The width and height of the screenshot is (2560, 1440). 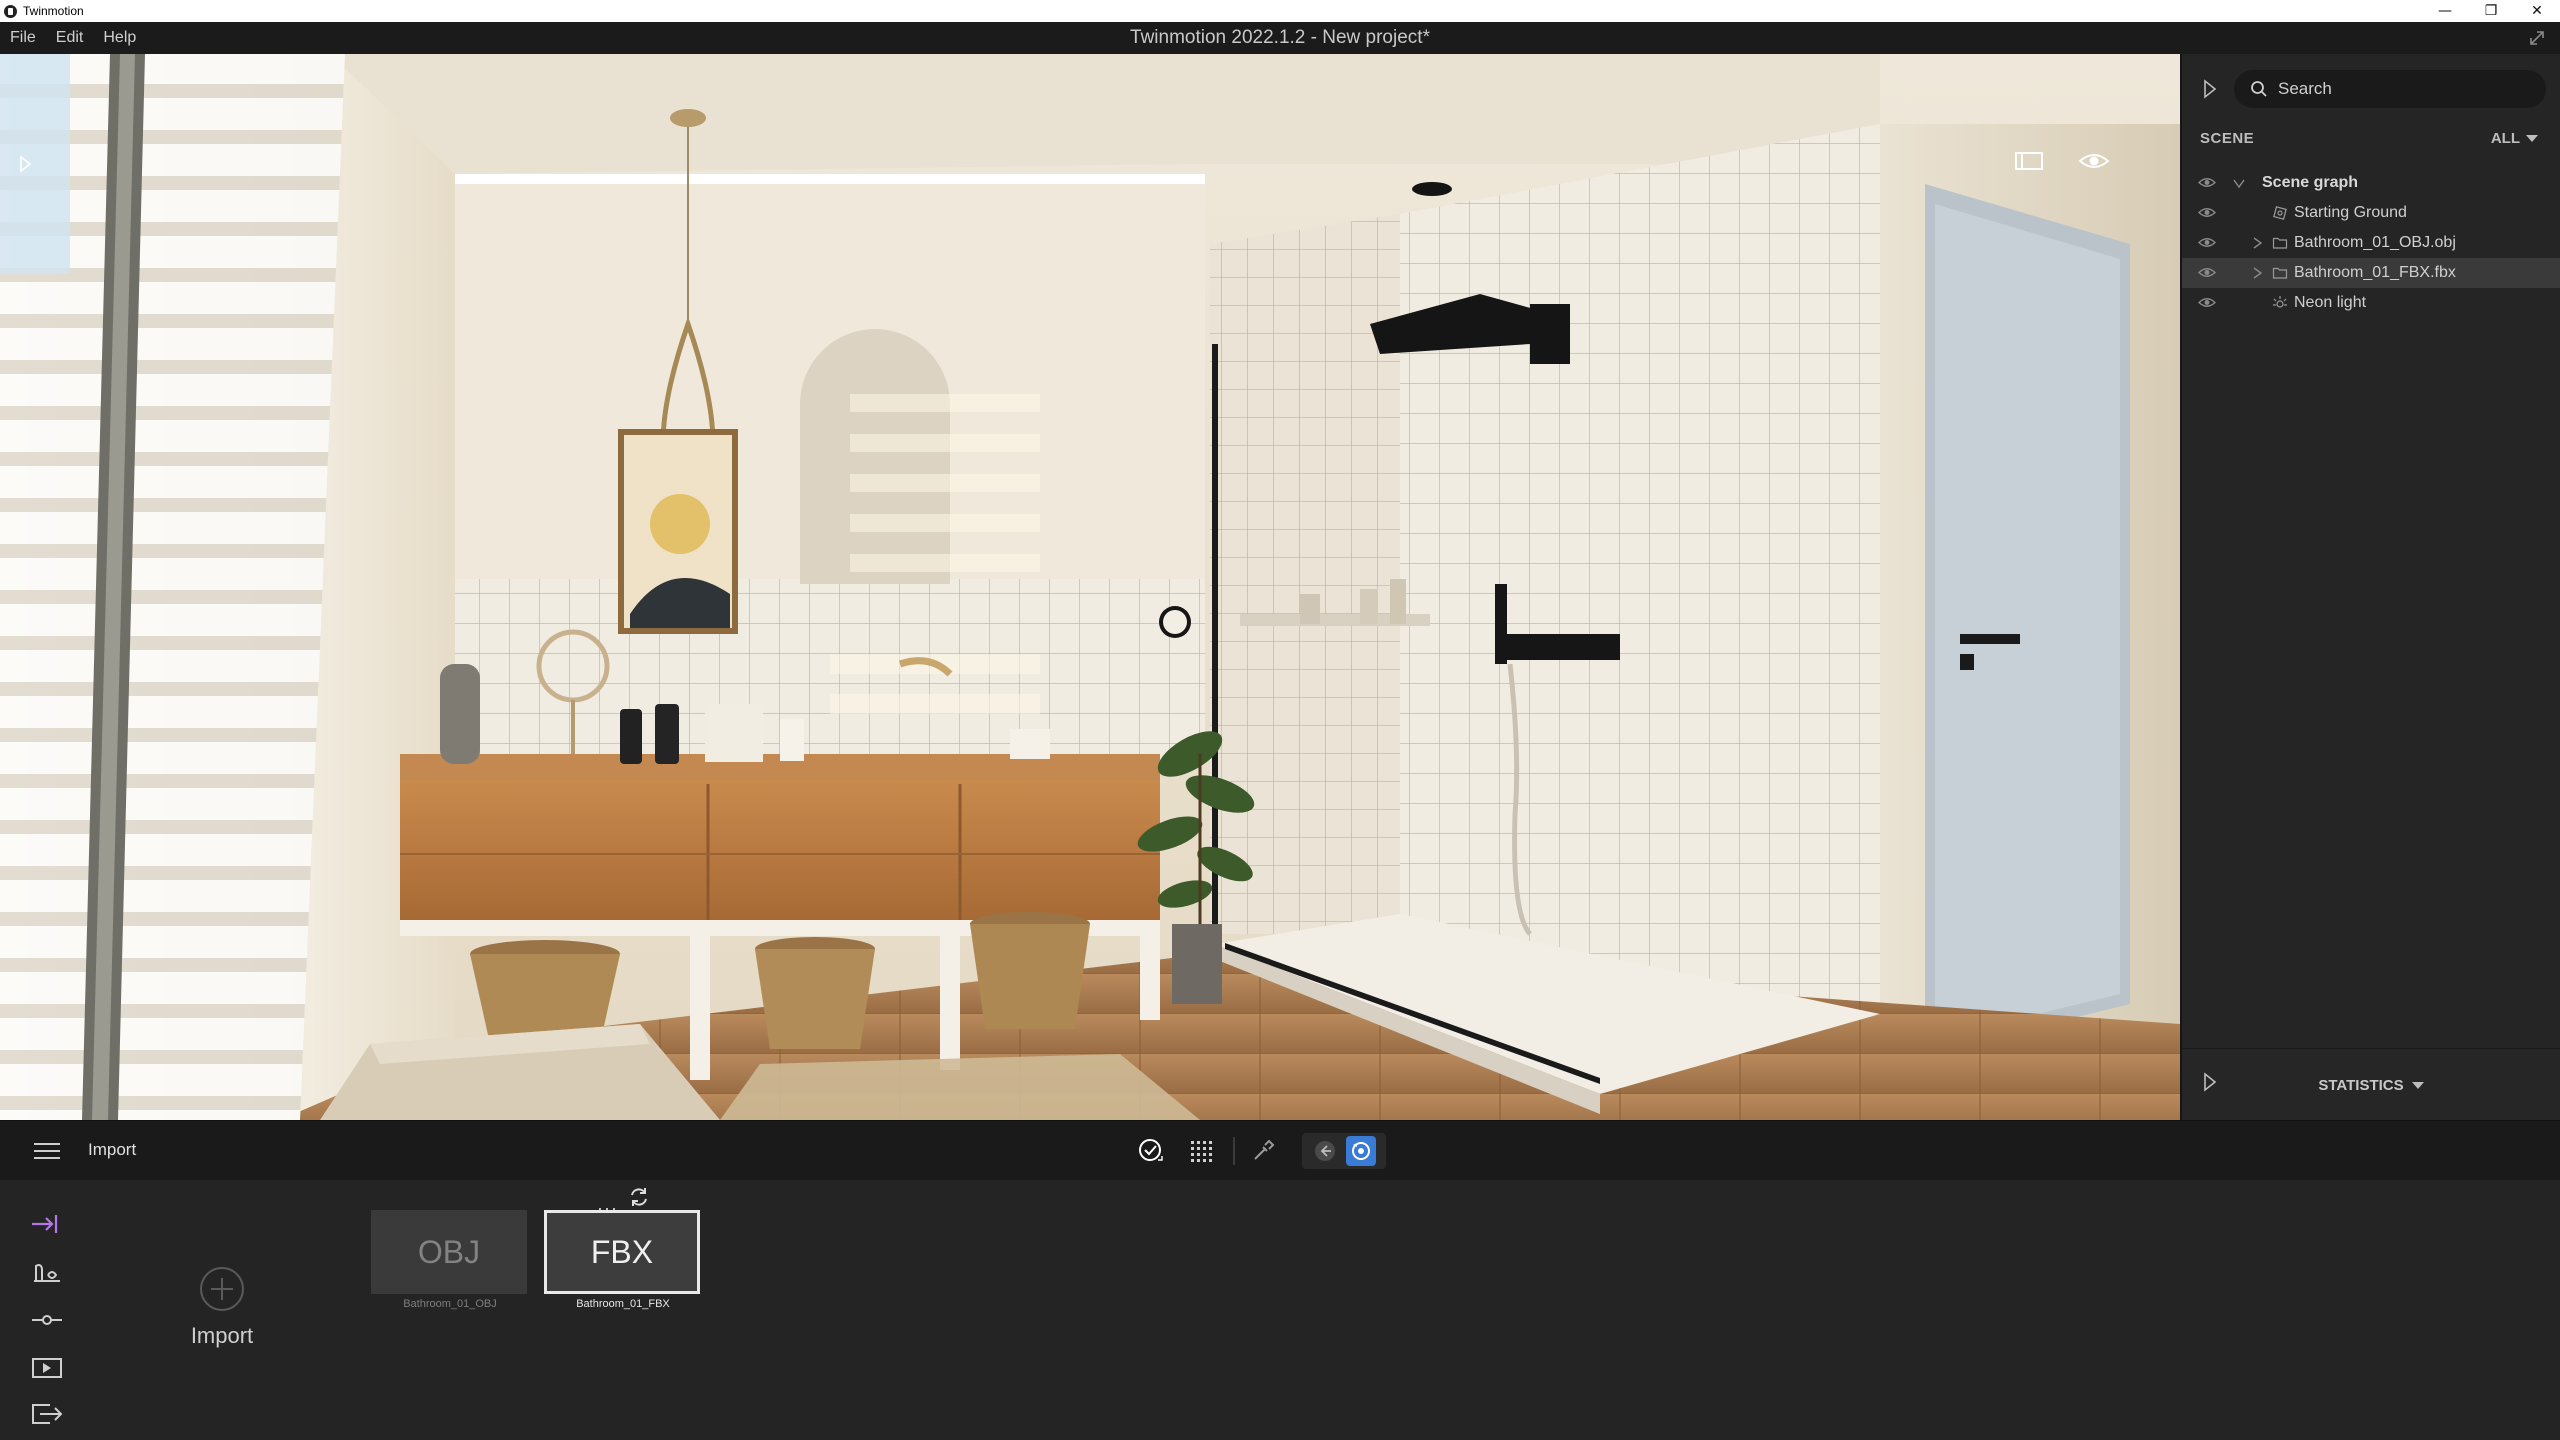 I want to click on import-add-label: Import, so click(x=222, y=1335).